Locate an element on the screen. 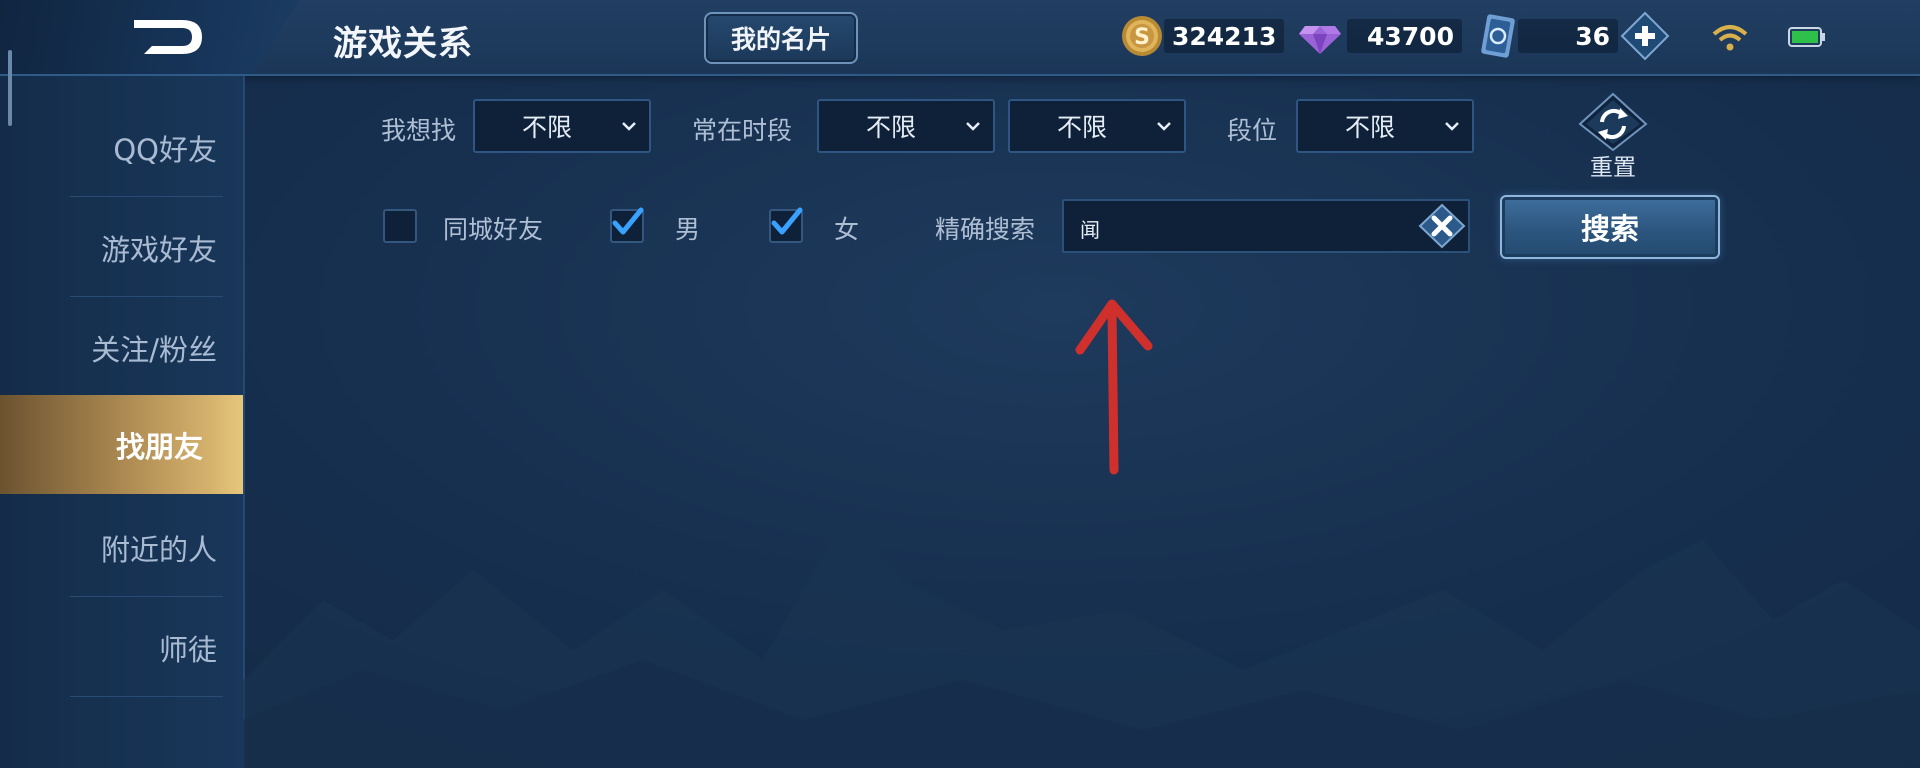 The width and height of the screenshot is (1920, 768). sidebar-item-game-friends: 游戏好友 is located at coordinates (121, 247).